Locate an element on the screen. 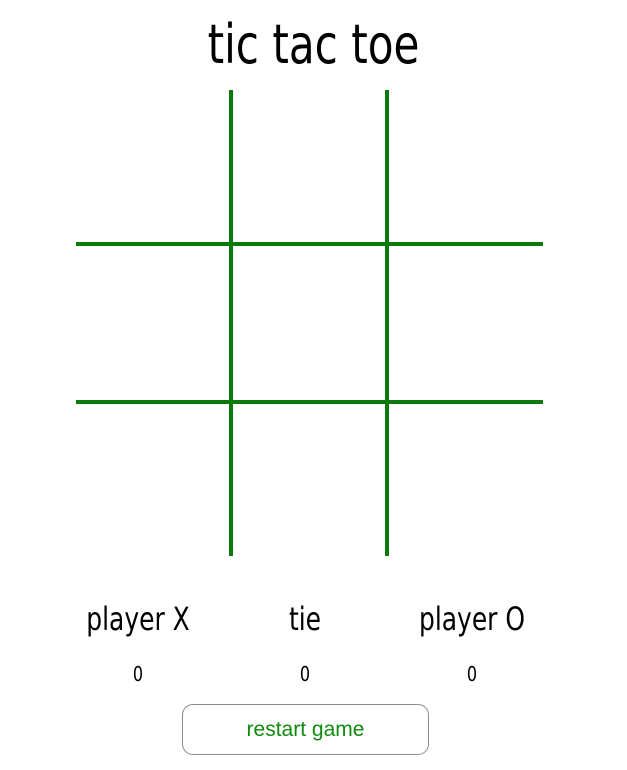 The height and width of the screenshot is (770, 627). score-player-x: player X 0 is located at coordinates (138, 641).